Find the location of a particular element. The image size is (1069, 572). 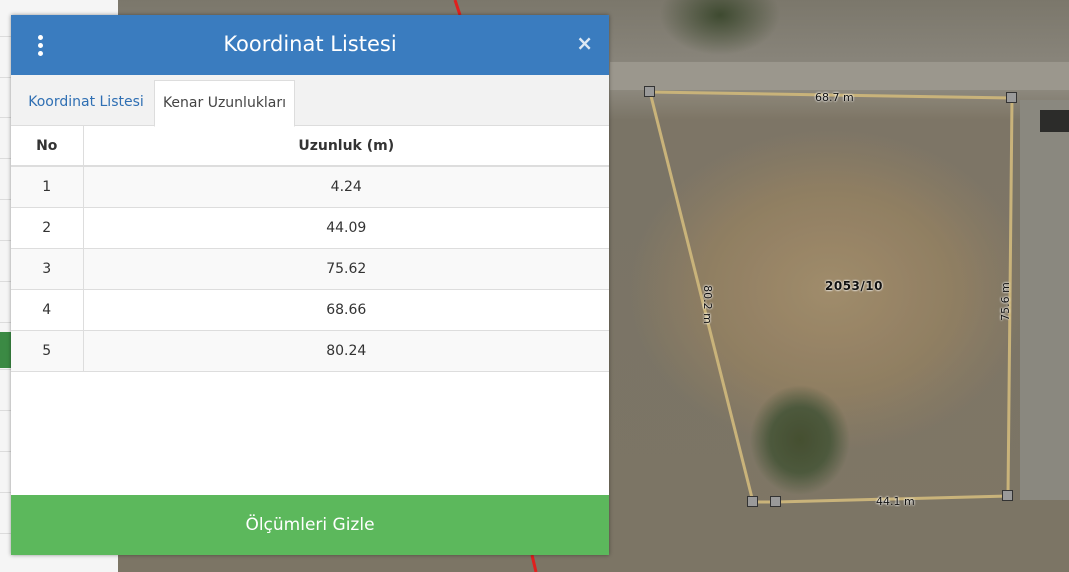

table-row: 1 4.24 is located at coordinates (310, 186).